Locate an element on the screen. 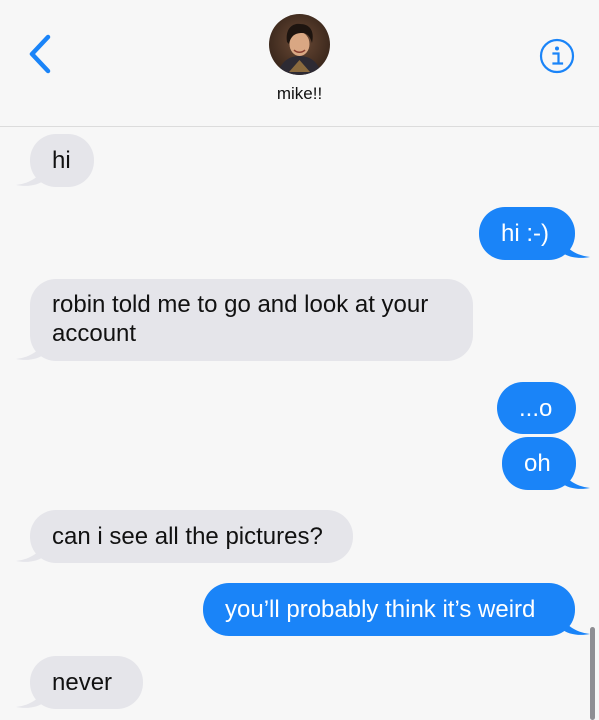  incoming-message: never is located at coordinates (86, 682).